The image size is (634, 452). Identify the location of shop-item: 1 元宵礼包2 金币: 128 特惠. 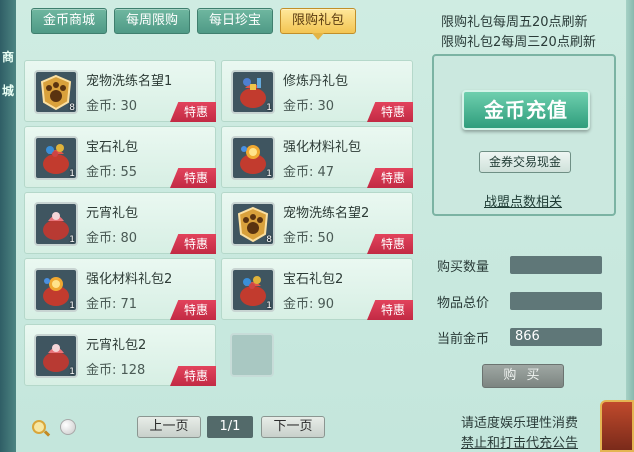
(120, 355).